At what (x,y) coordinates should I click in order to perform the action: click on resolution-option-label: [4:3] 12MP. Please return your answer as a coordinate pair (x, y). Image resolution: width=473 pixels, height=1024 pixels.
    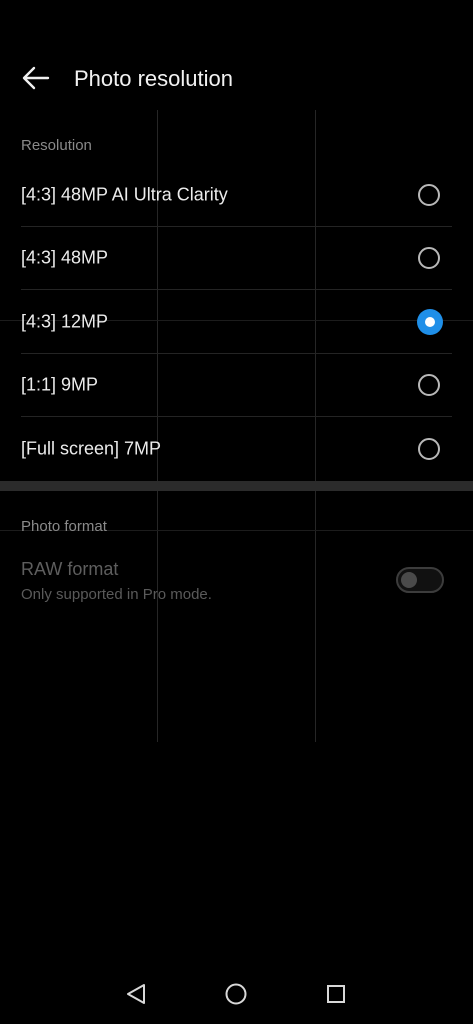
    Looking at the image, I should click on (65, 321).